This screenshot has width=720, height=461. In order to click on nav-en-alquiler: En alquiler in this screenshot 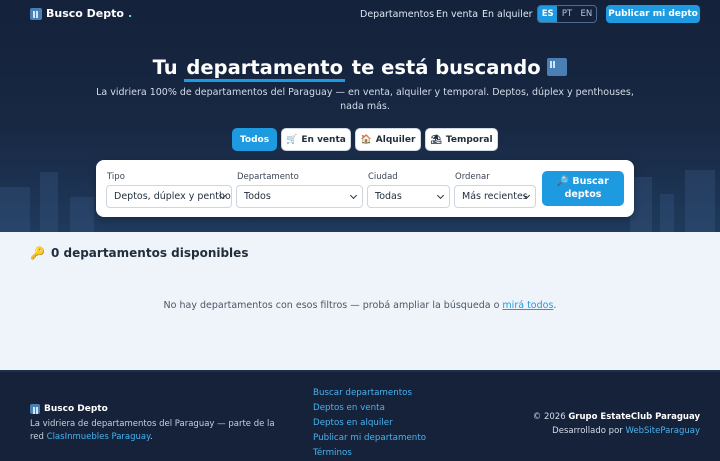, I will do `click(507, 14)`.